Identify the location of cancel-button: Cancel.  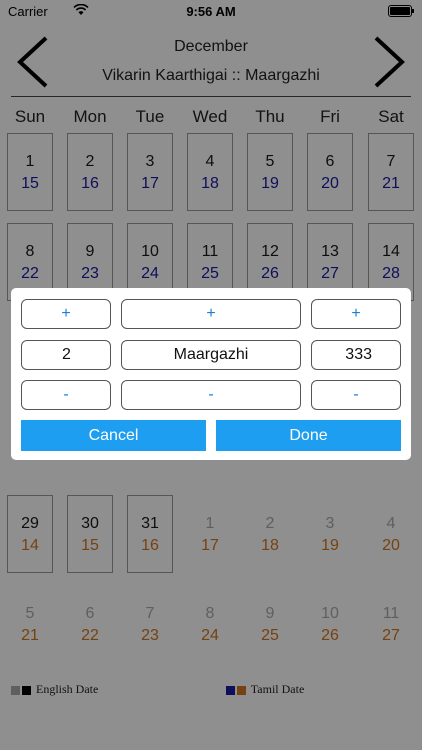
(113, 435).